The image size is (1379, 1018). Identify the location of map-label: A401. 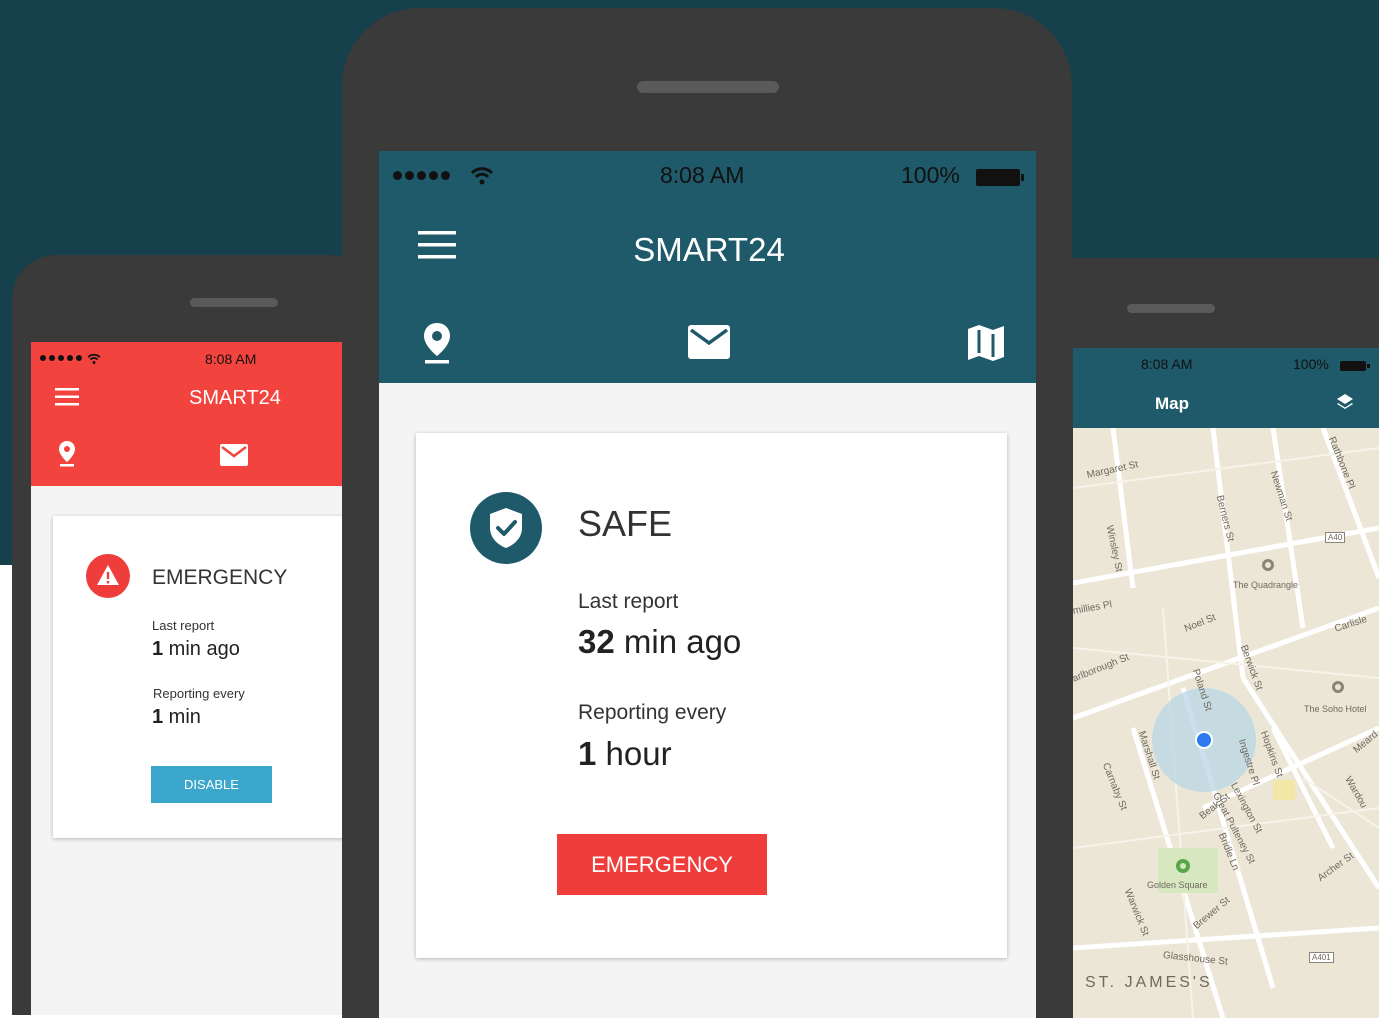
(1321, 957).